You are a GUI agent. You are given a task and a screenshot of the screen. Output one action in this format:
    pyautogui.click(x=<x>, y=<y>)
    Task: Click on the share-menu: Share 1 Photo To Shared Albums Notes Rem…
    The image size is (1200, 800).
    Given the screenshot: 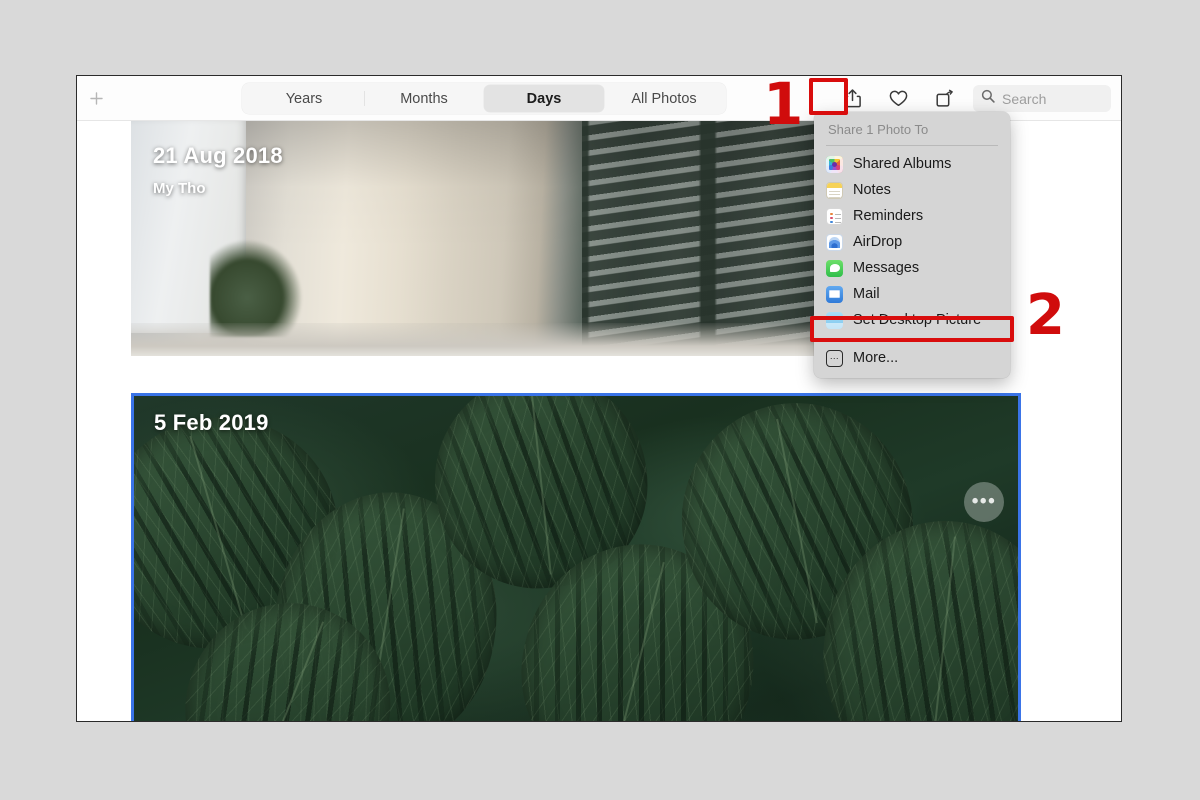 What is the action you would take?
    pyautogui.click(x=912, y=245)
    